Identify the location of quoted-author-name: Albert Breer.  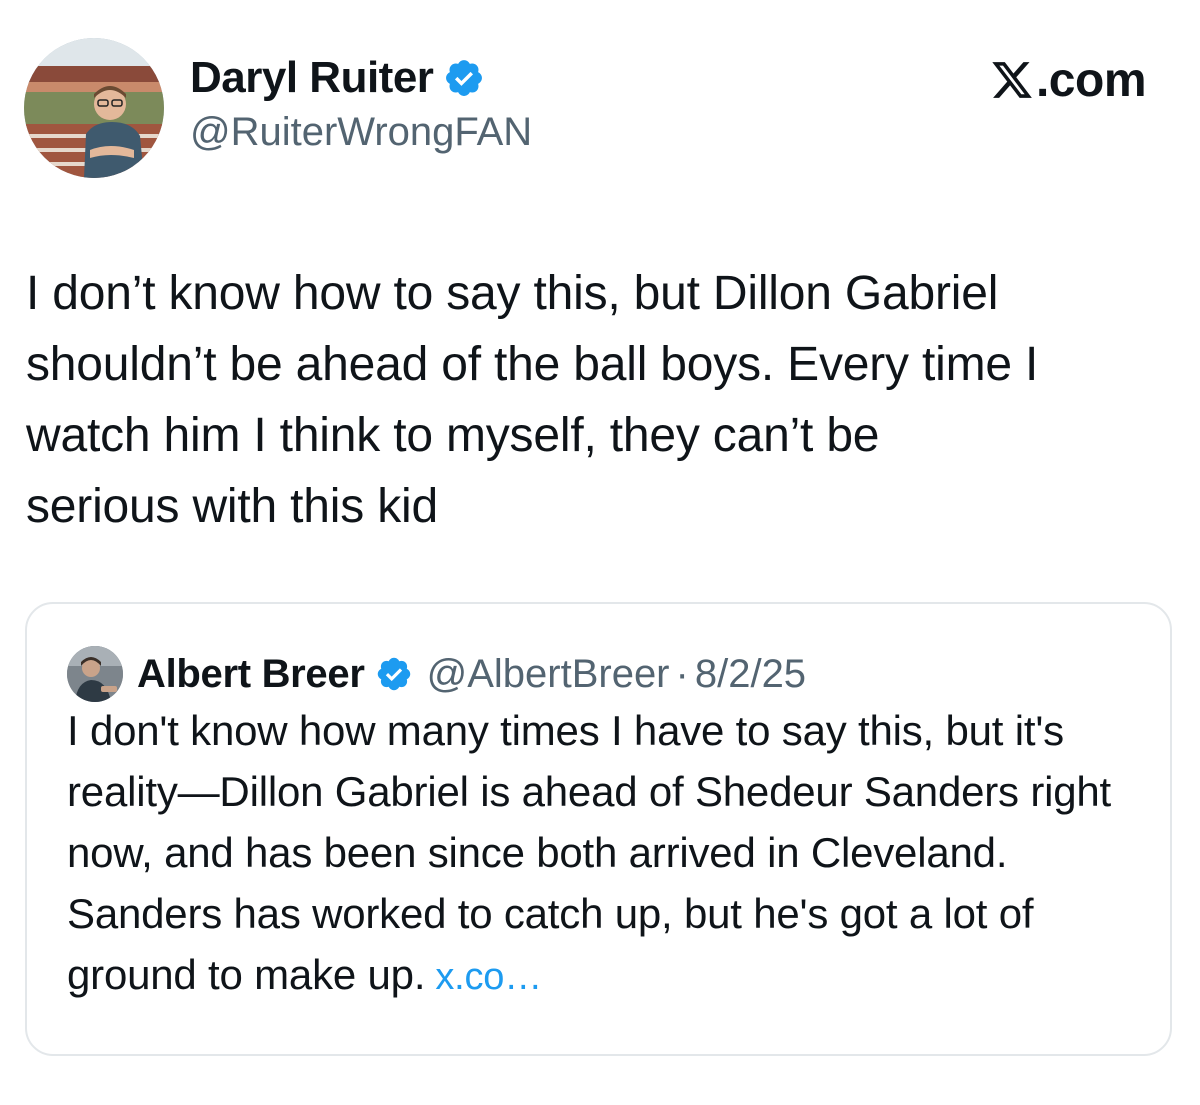
(251, 674).